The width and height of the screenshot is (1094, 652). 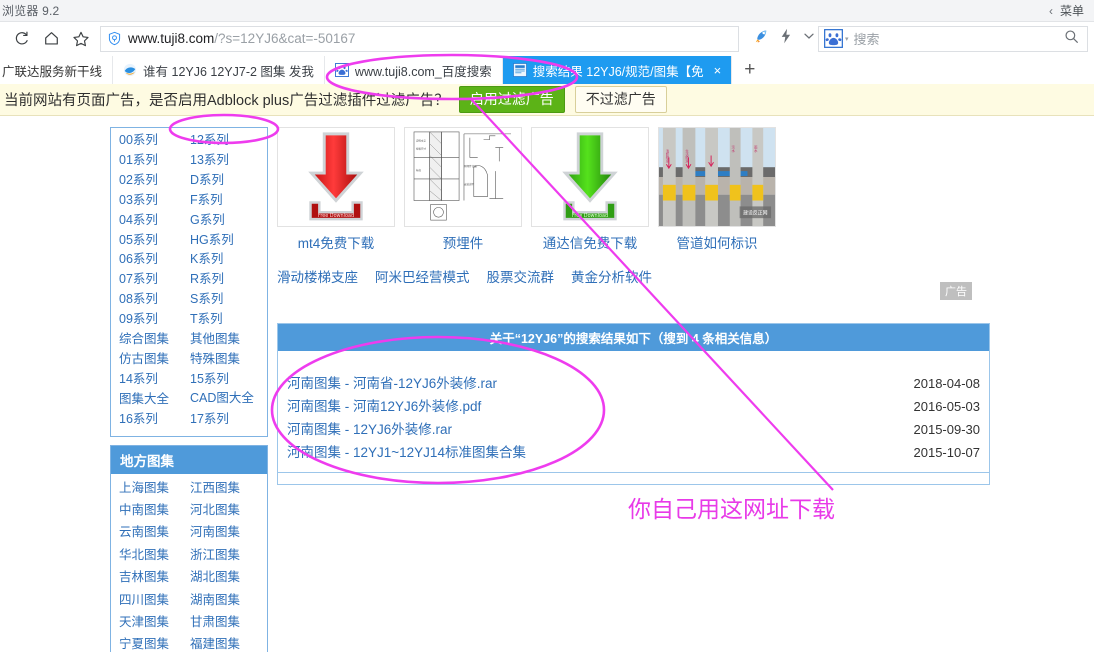 I want to click on sidebar-link: 仿古图集, so click(x=154, y=360).